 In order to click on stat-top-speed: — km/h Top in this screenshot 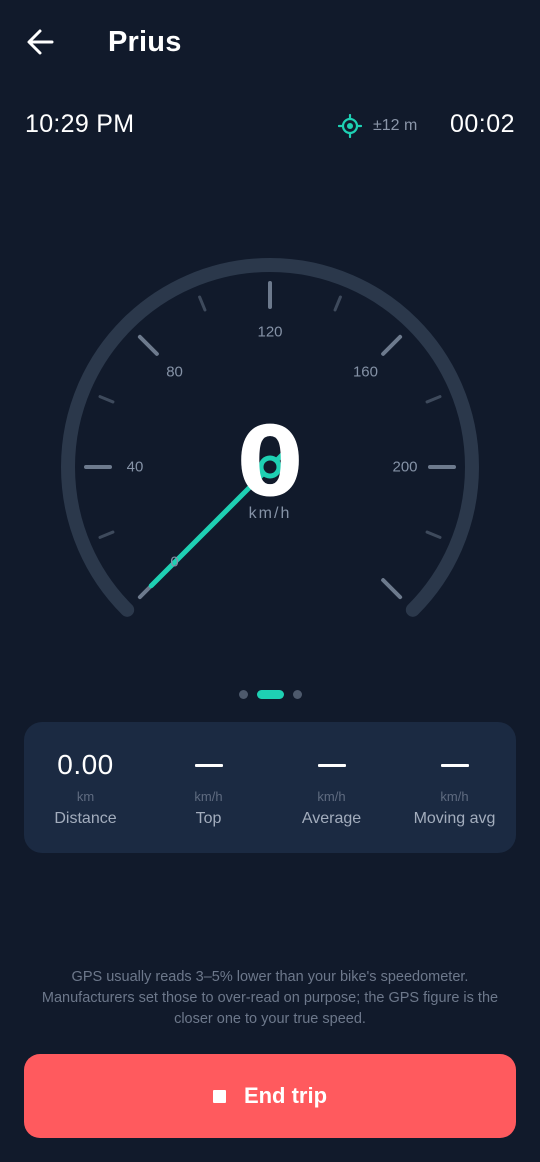, I will do `click(208, 787)`.